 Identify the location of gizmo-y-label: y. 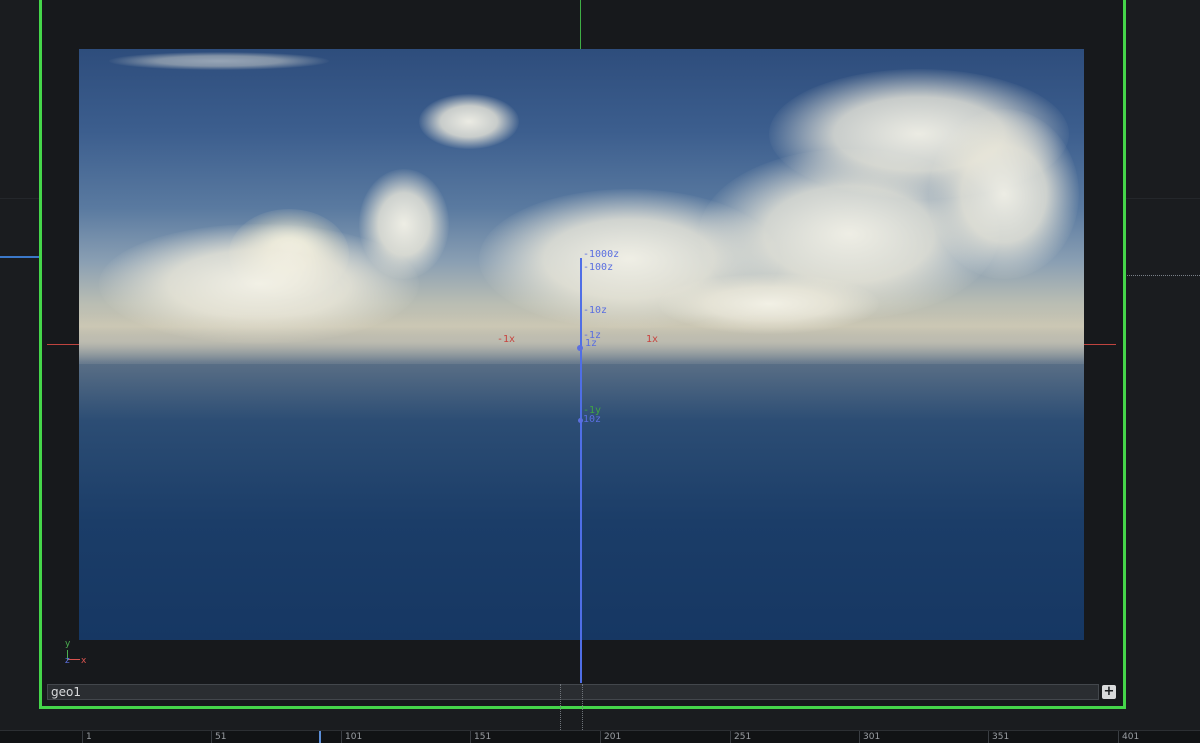
(68, 644).